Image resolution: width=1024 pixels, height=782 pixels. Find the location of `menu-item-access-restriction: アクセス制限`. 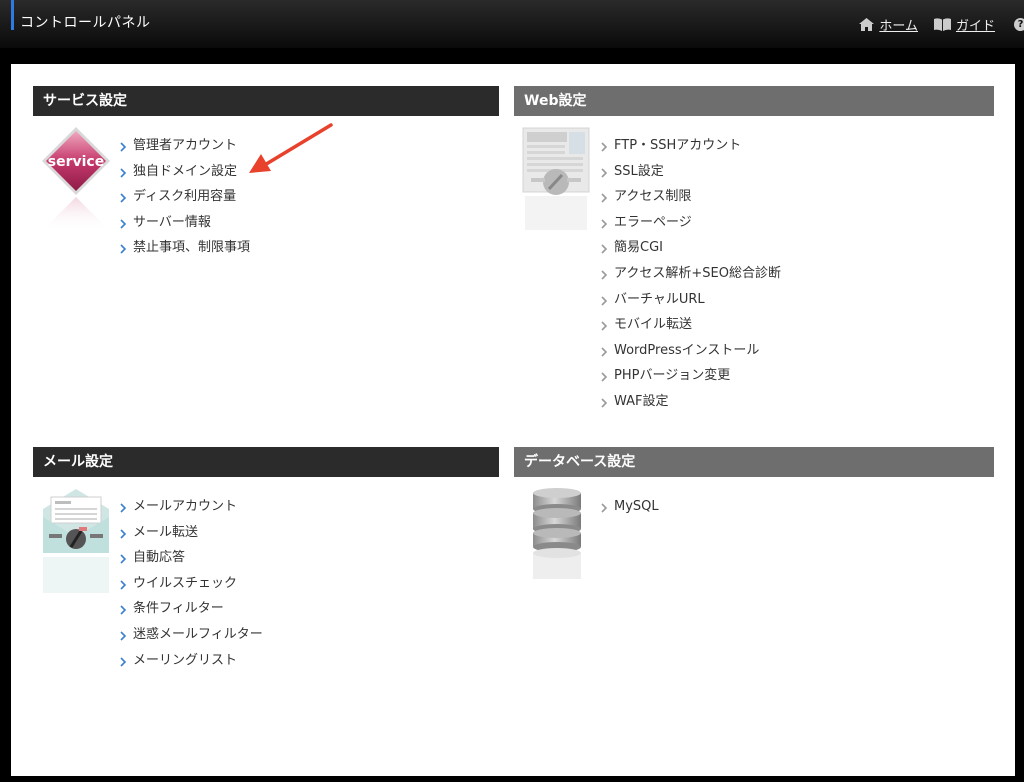

menu-item-access-restriction: アクセス制限 is located at coordinates (691, 201).